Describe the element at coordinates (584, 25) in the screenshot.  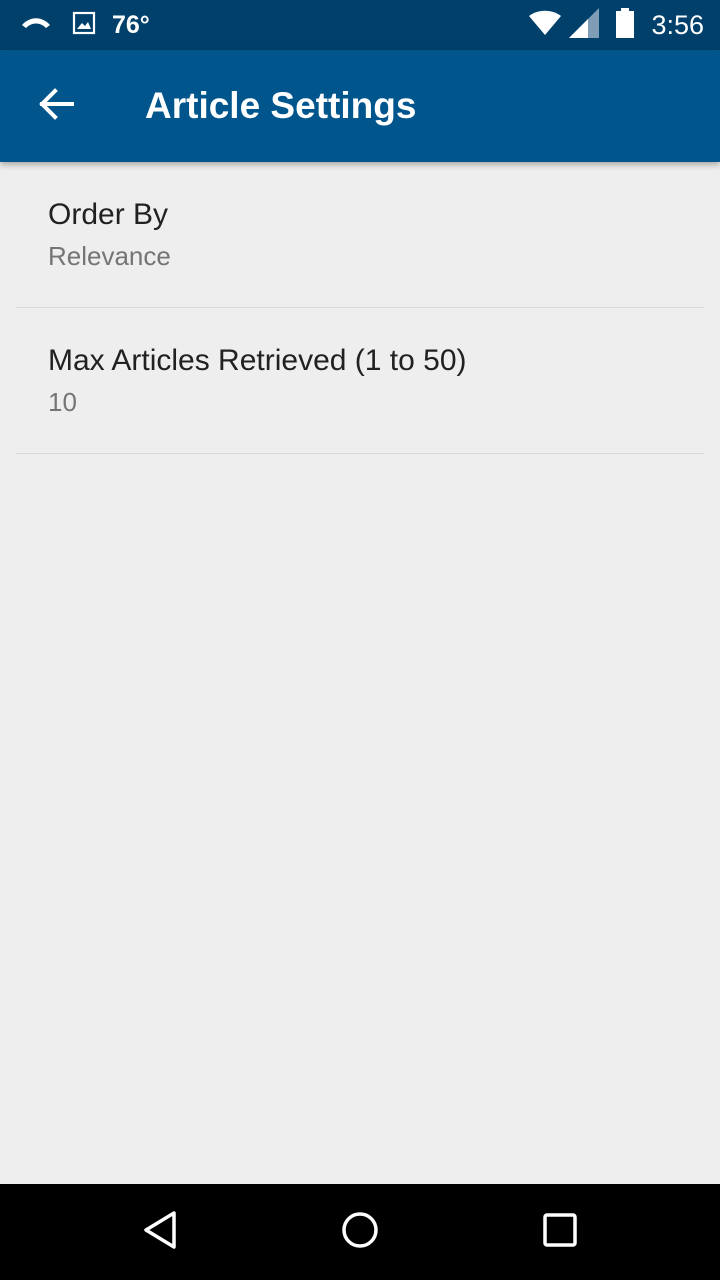
I see `cell-signal-icon` at that location.